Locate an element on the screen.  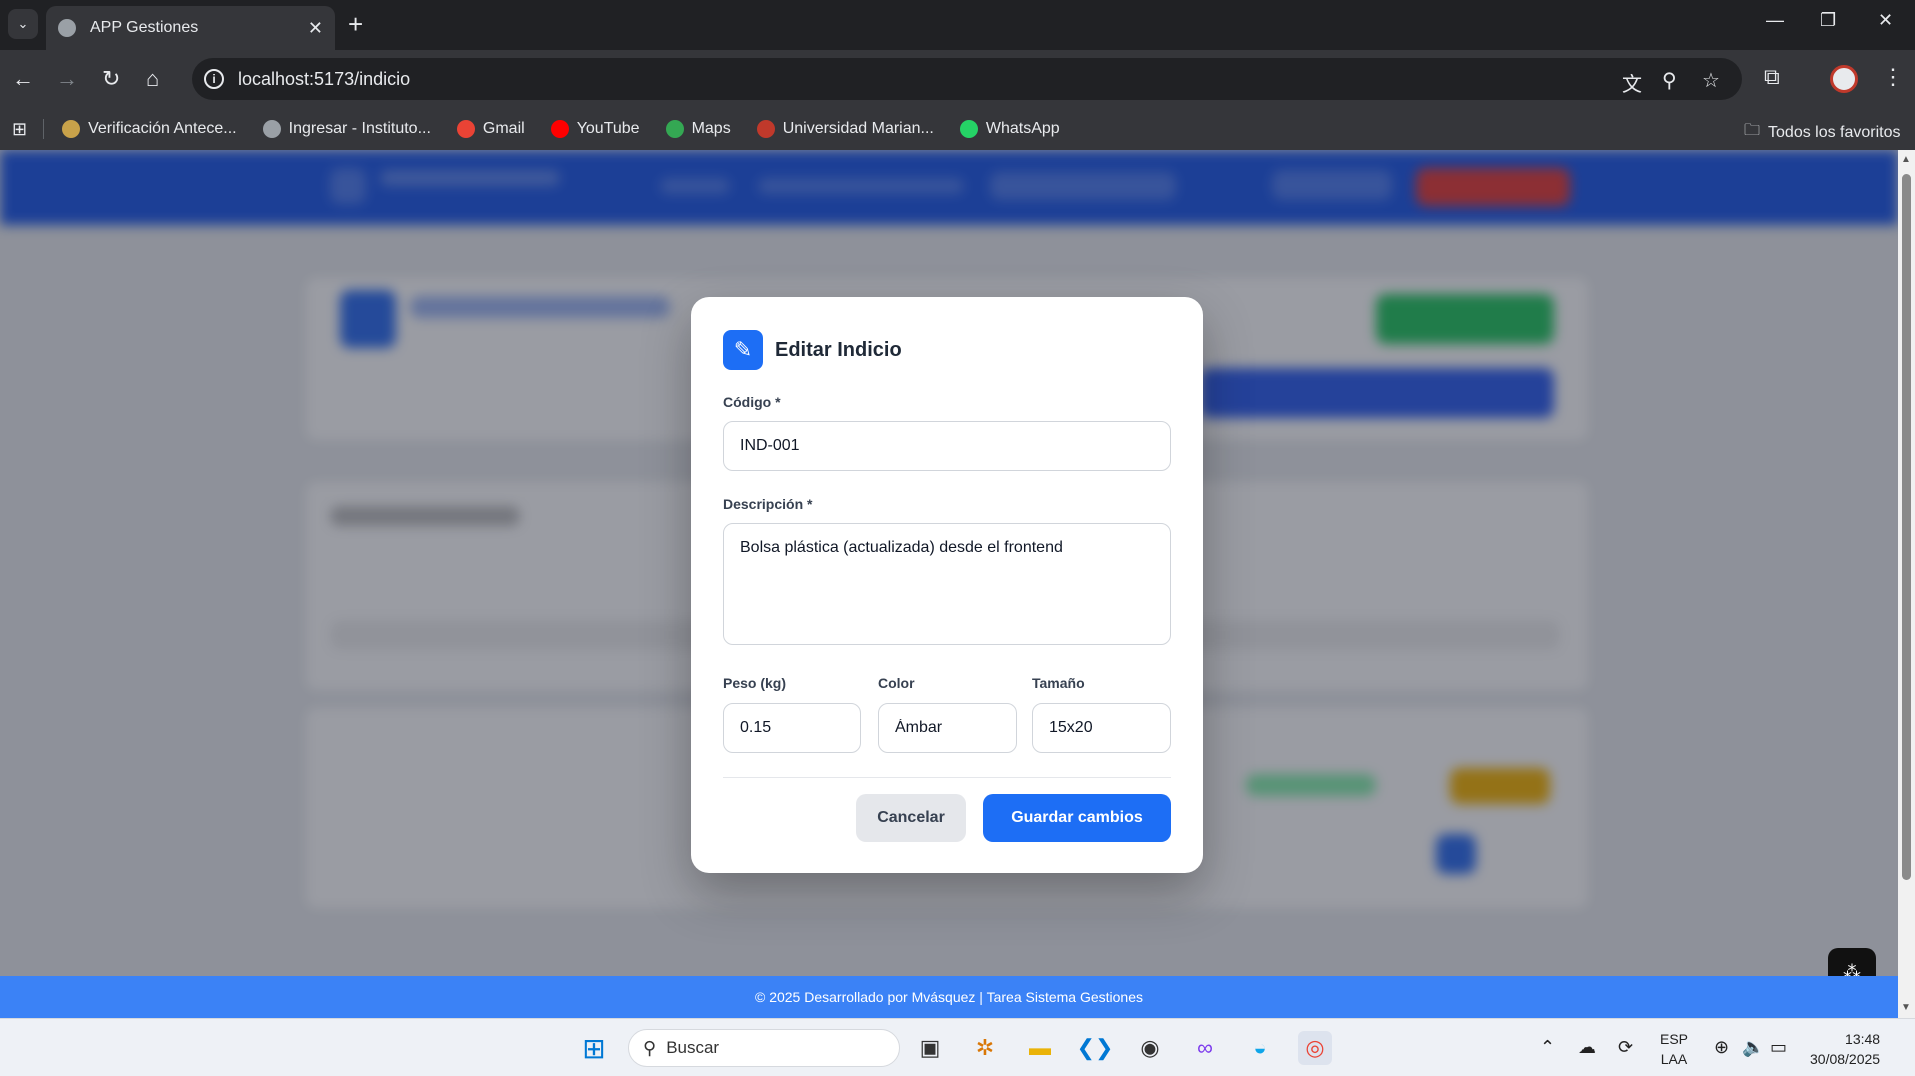
codigo-label: Código * is located at coordinates (752, 402).